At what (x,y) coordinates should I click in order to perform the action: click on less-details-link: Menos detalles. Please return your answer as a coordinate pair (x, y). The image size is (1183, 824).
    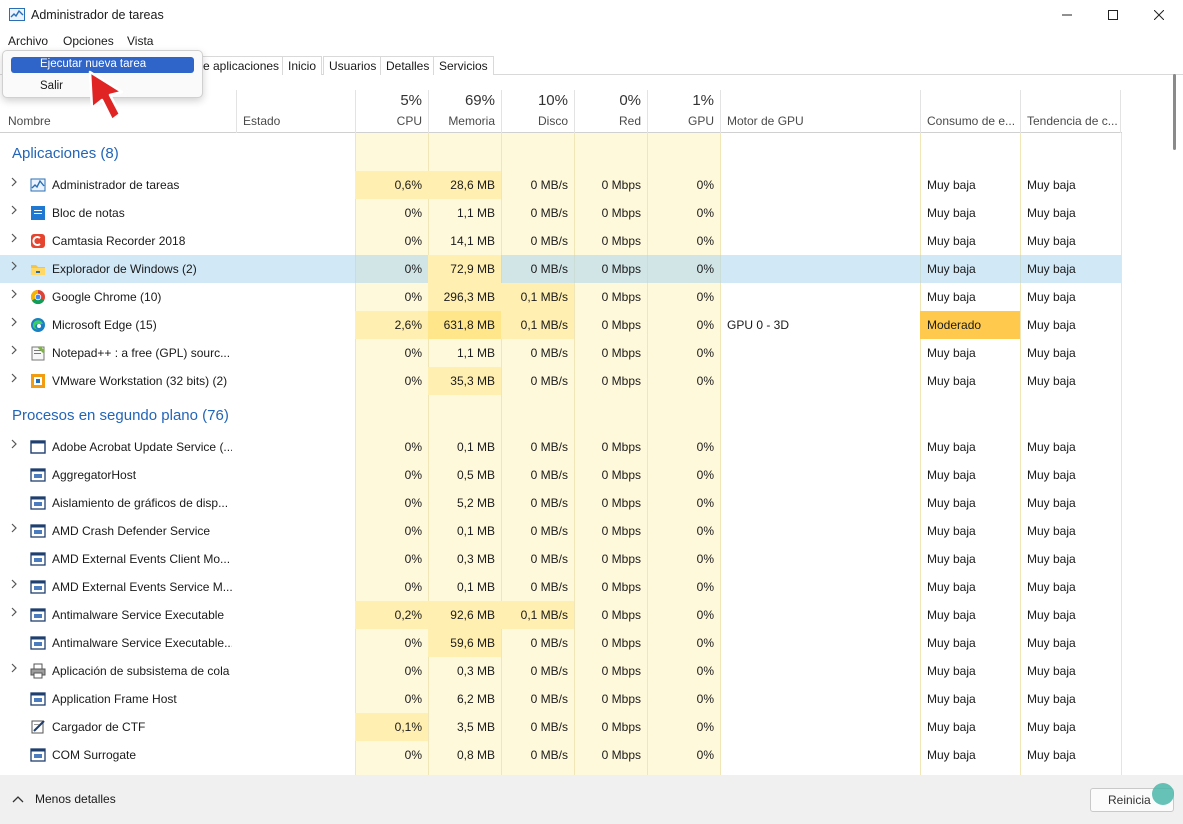
    Looking at the image, I should click on (75, 799).